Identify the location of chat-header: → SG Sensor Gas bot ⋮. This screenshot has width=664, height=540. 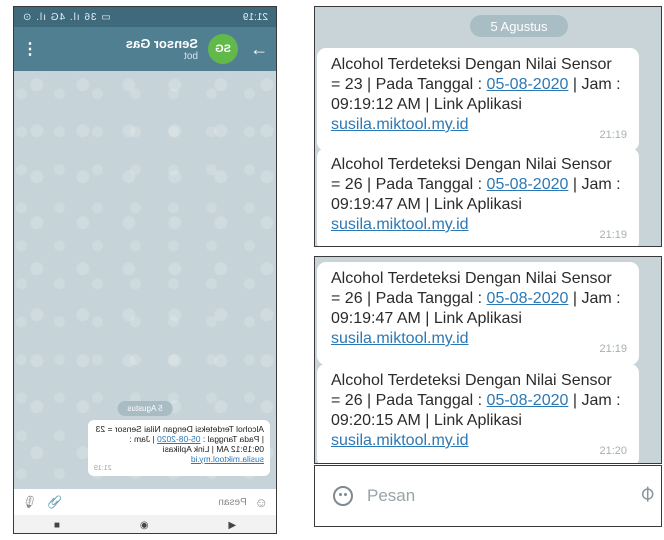
(145, 49).